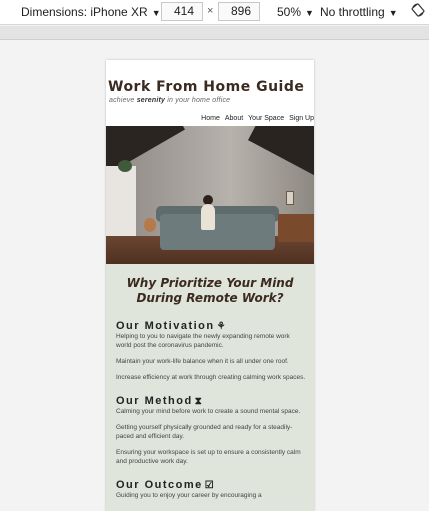 The height and width of the screenshot is (511, 429). Describe the element at coordinates (210, 118) in the screenshot. I see `nav-home-link: Home` at that location.